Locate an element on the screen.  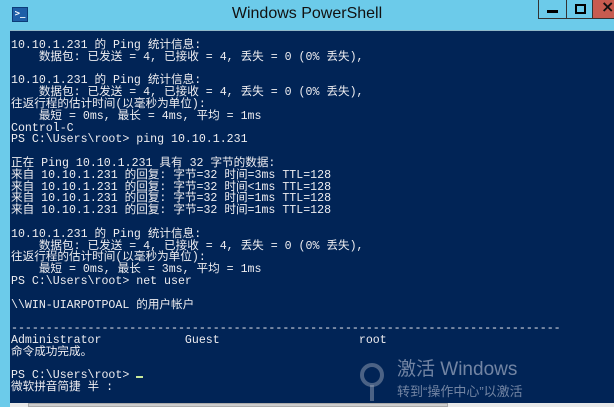
title-bar: >_ Windows PowerShell is located at coordinates (307, 15).